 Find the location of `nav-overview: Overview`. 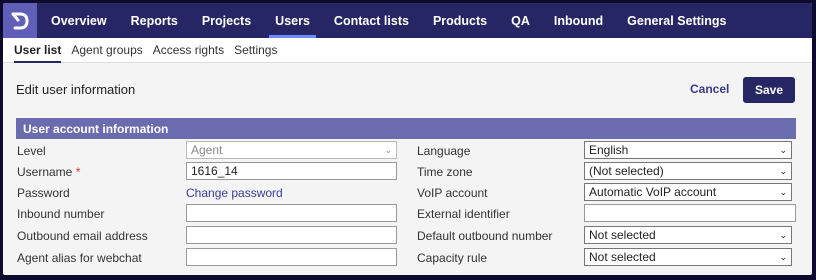

nav-overview: Overview is located at coordinates (78, 20).